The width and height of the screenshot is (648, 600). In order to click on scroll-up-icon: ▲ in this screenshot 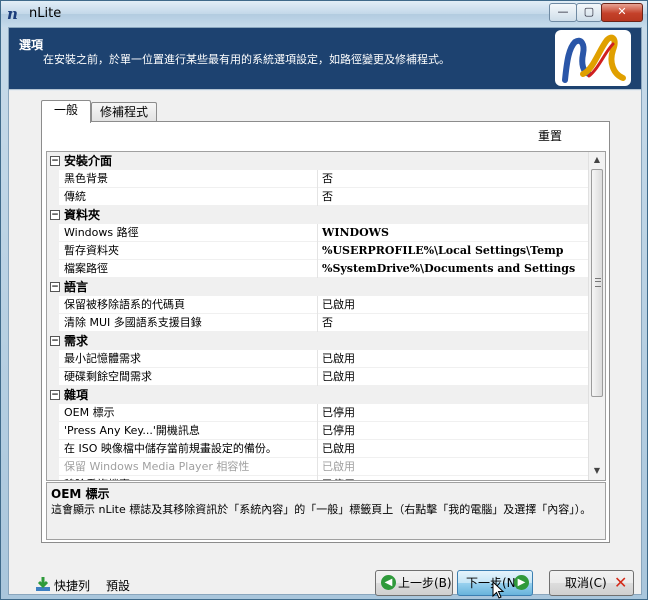, I will do `click(597, 160)`.